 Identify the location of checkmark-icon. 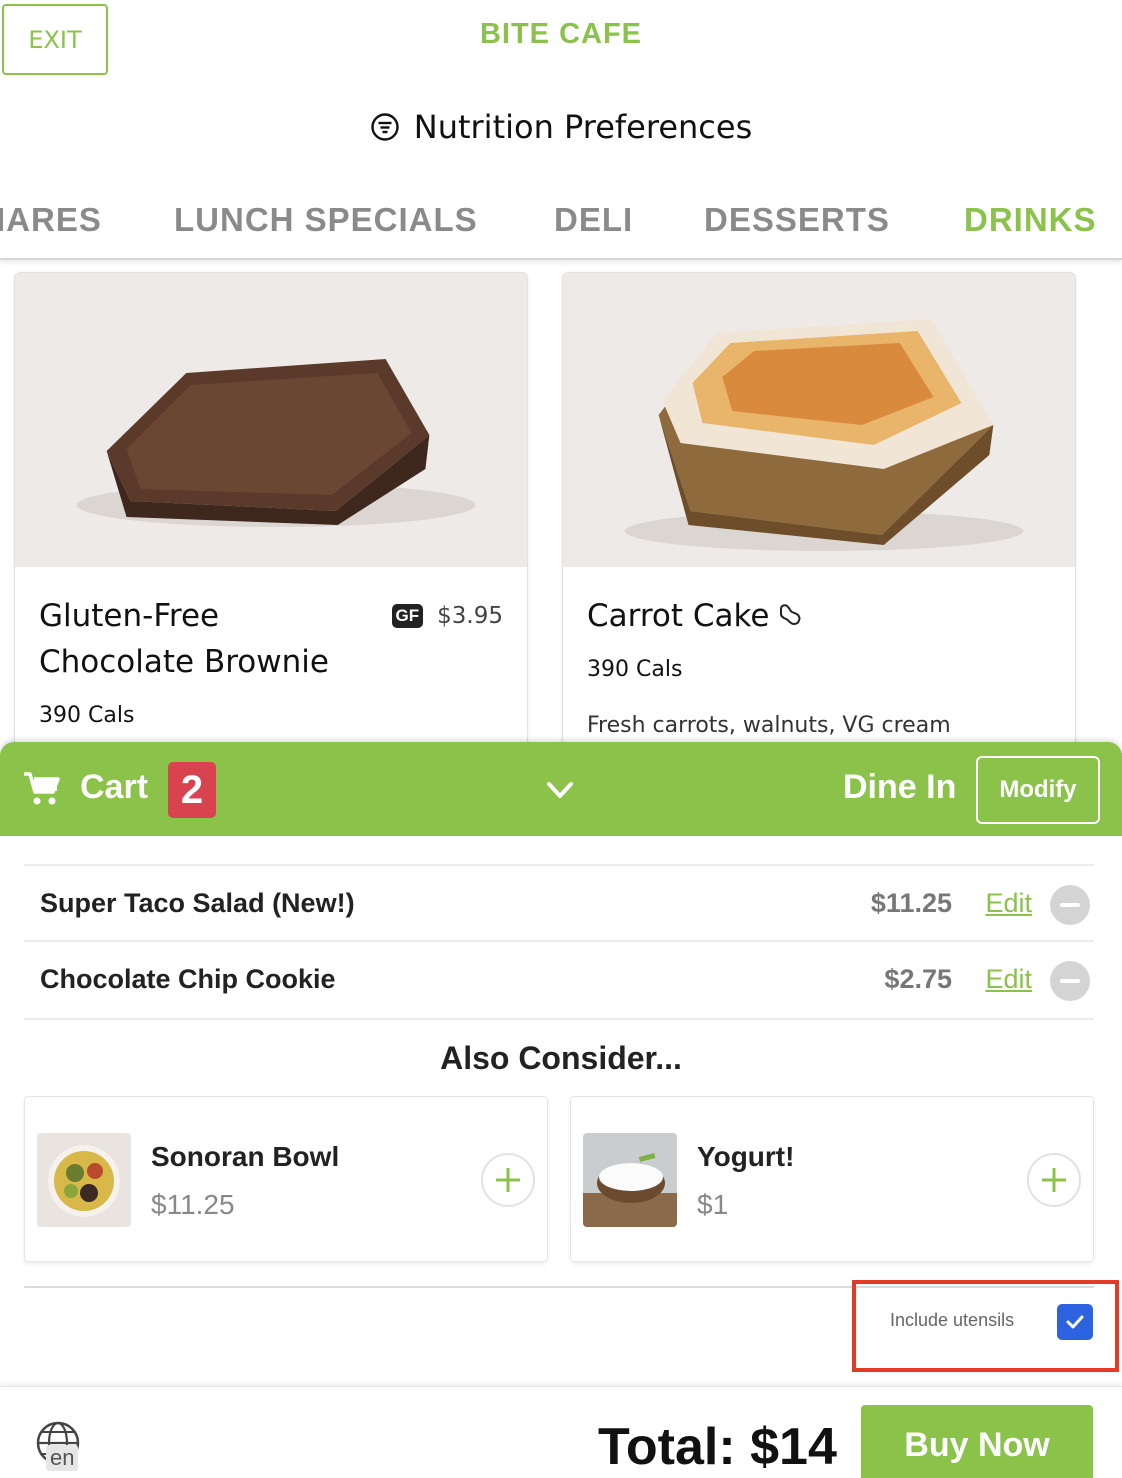
(1075, 1322).